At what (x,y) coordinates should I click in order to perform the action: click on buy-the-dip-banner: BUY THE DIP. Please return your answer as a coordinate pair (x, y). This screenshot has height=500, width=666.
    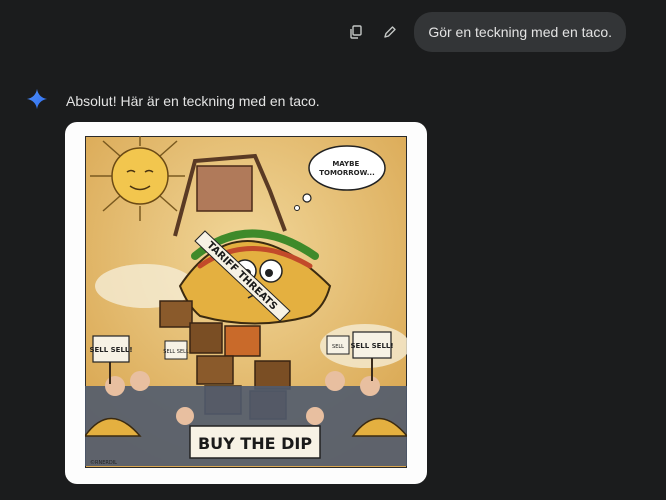
    Looking at the image, I should click on (255, 442).